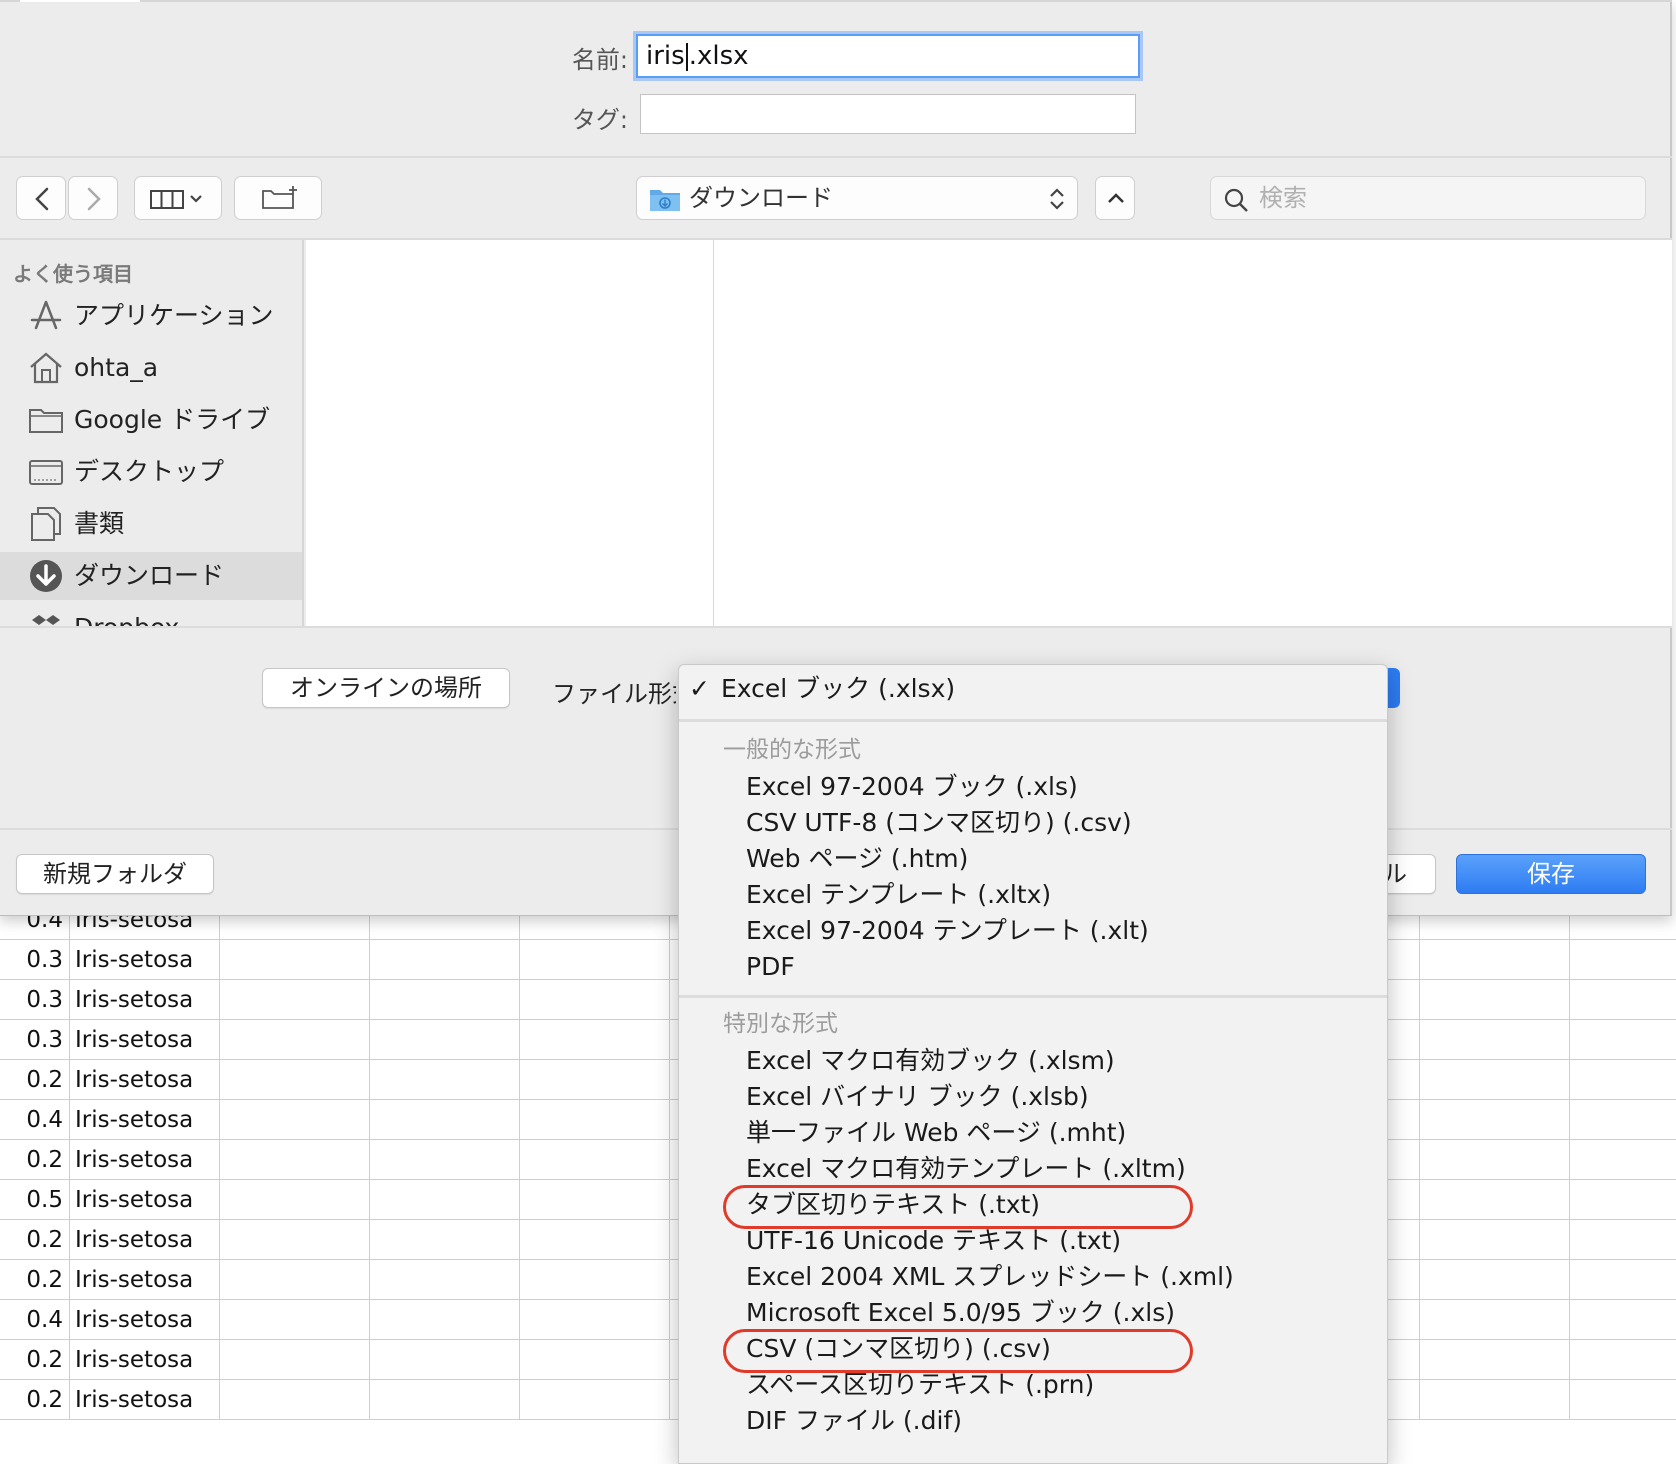  What do you see at coordinates (1033, 931) in the screenshot?
I see `menu-item-format: Excel 97-2004 テンプレート (.xlt)` at bounding box center [1033, 931].